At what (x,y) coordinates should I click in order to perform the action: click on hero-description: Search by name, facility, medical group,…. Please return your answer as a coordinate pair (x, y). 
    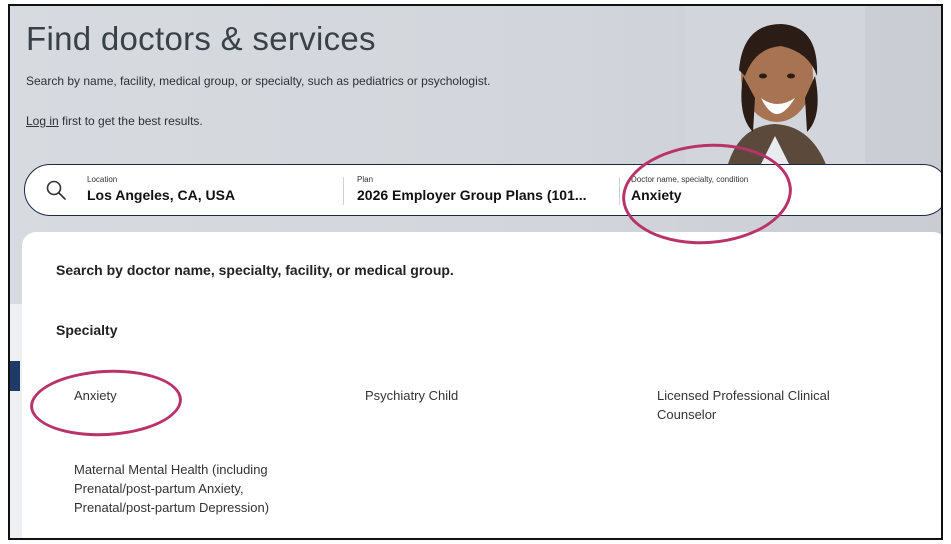
    Looking at the image, I should click on (258, 81).